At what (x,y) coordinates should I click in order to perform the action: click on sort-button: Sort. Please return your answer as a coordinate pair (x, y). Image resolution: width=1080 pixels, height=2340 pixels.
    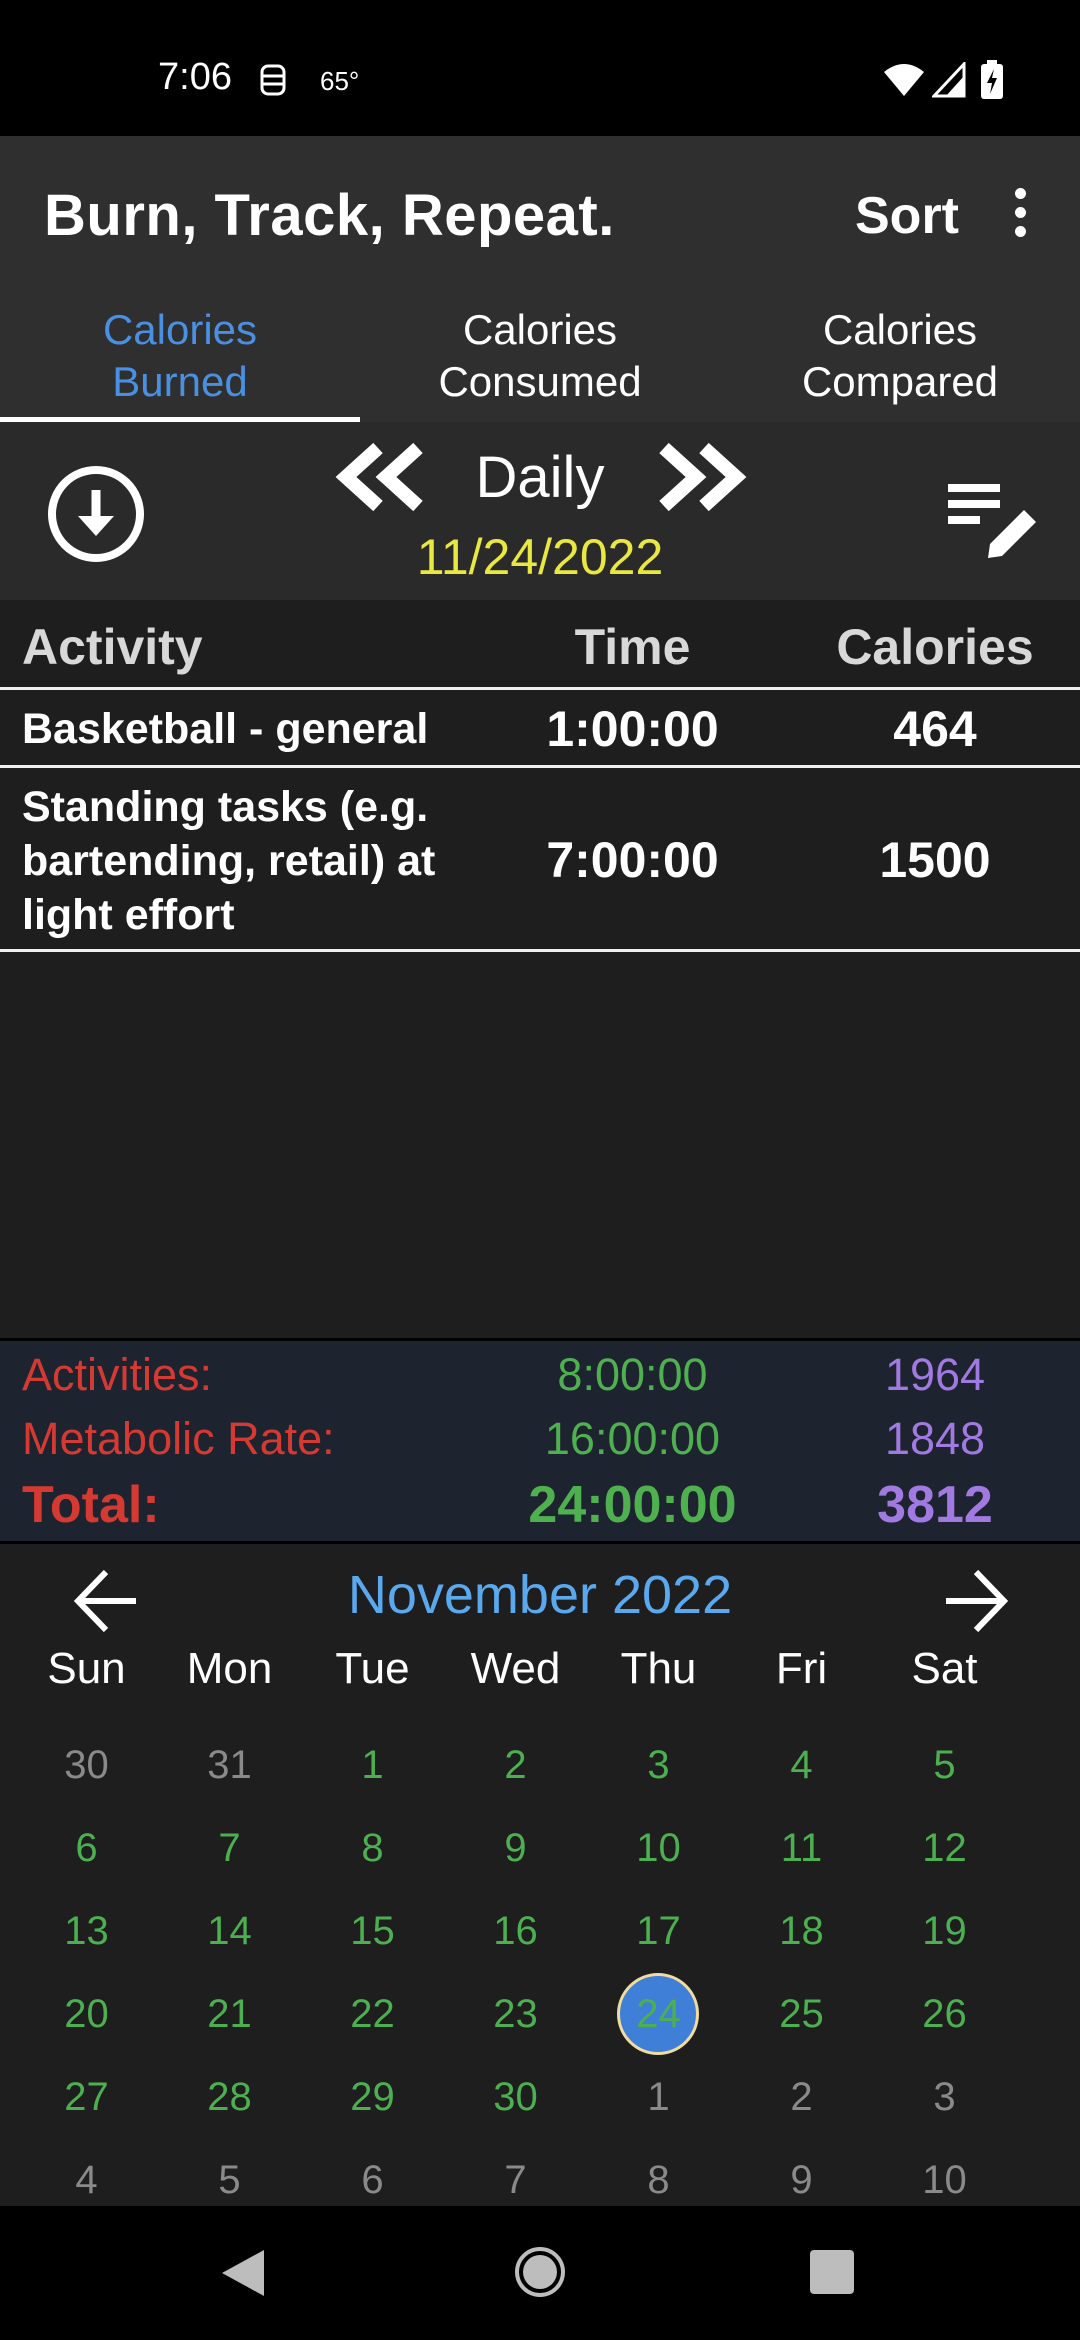
    Looking at the image, I should click on (907, 216).